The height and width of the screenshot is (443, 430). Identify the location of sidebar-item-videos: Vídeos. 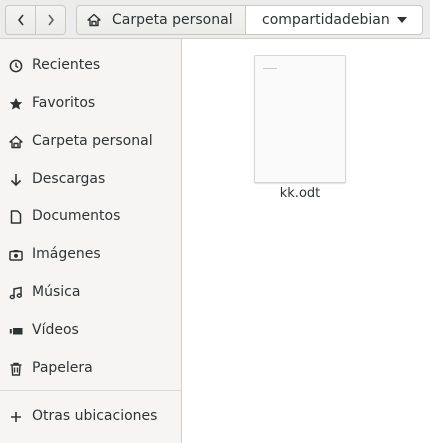
(90, 331).